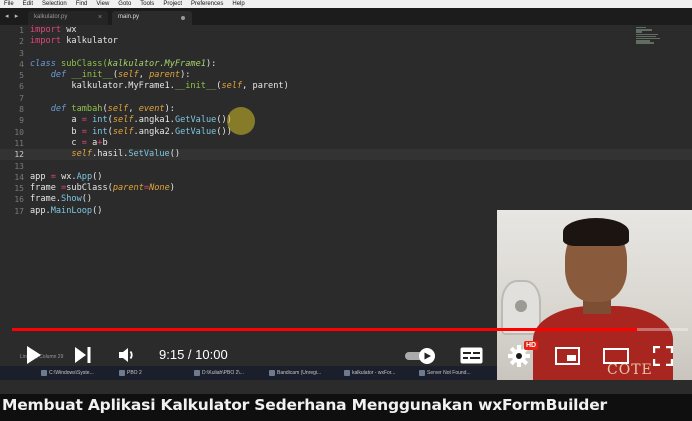 The image size is (692, 421). Describe the element at coordinates (56, 131) in the screenshot. I see `code-text: b` at that location.